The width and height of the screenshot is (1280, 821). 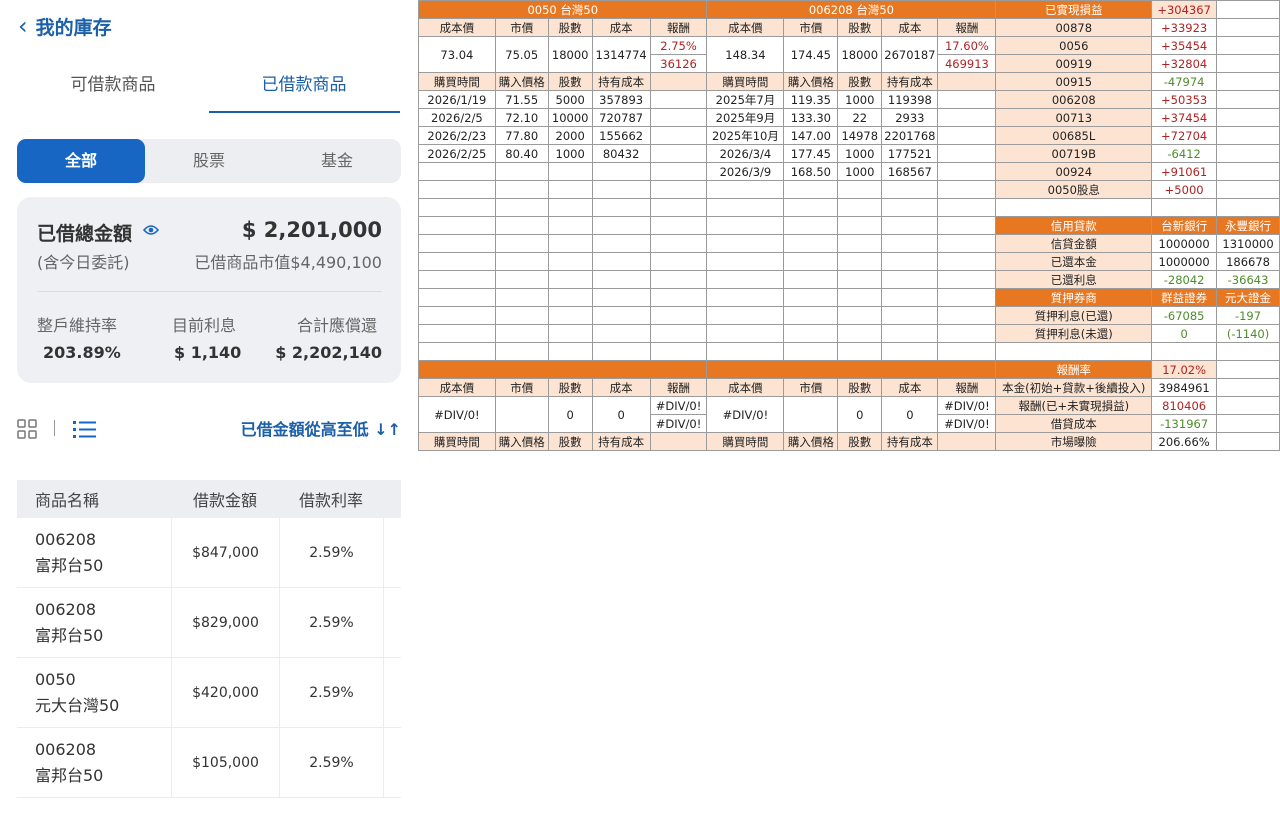 I want to click on sheet-cell: 0050 台灣50, so click(x=563, y=9).